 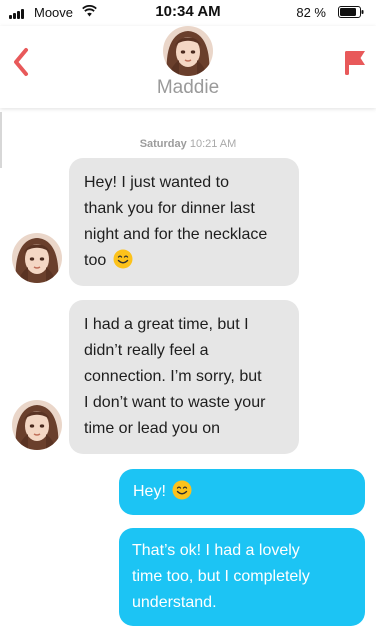 I want to click on timestamp-day: Saturday, so click(x=163, y=144).